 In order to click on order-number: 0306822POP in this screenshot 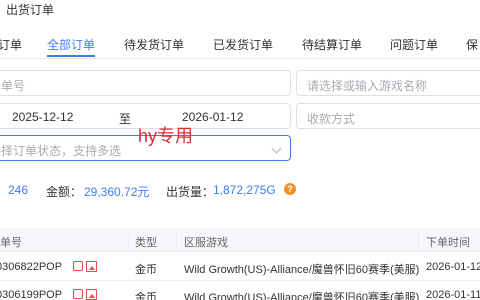, I will do `click(31, 267)`.